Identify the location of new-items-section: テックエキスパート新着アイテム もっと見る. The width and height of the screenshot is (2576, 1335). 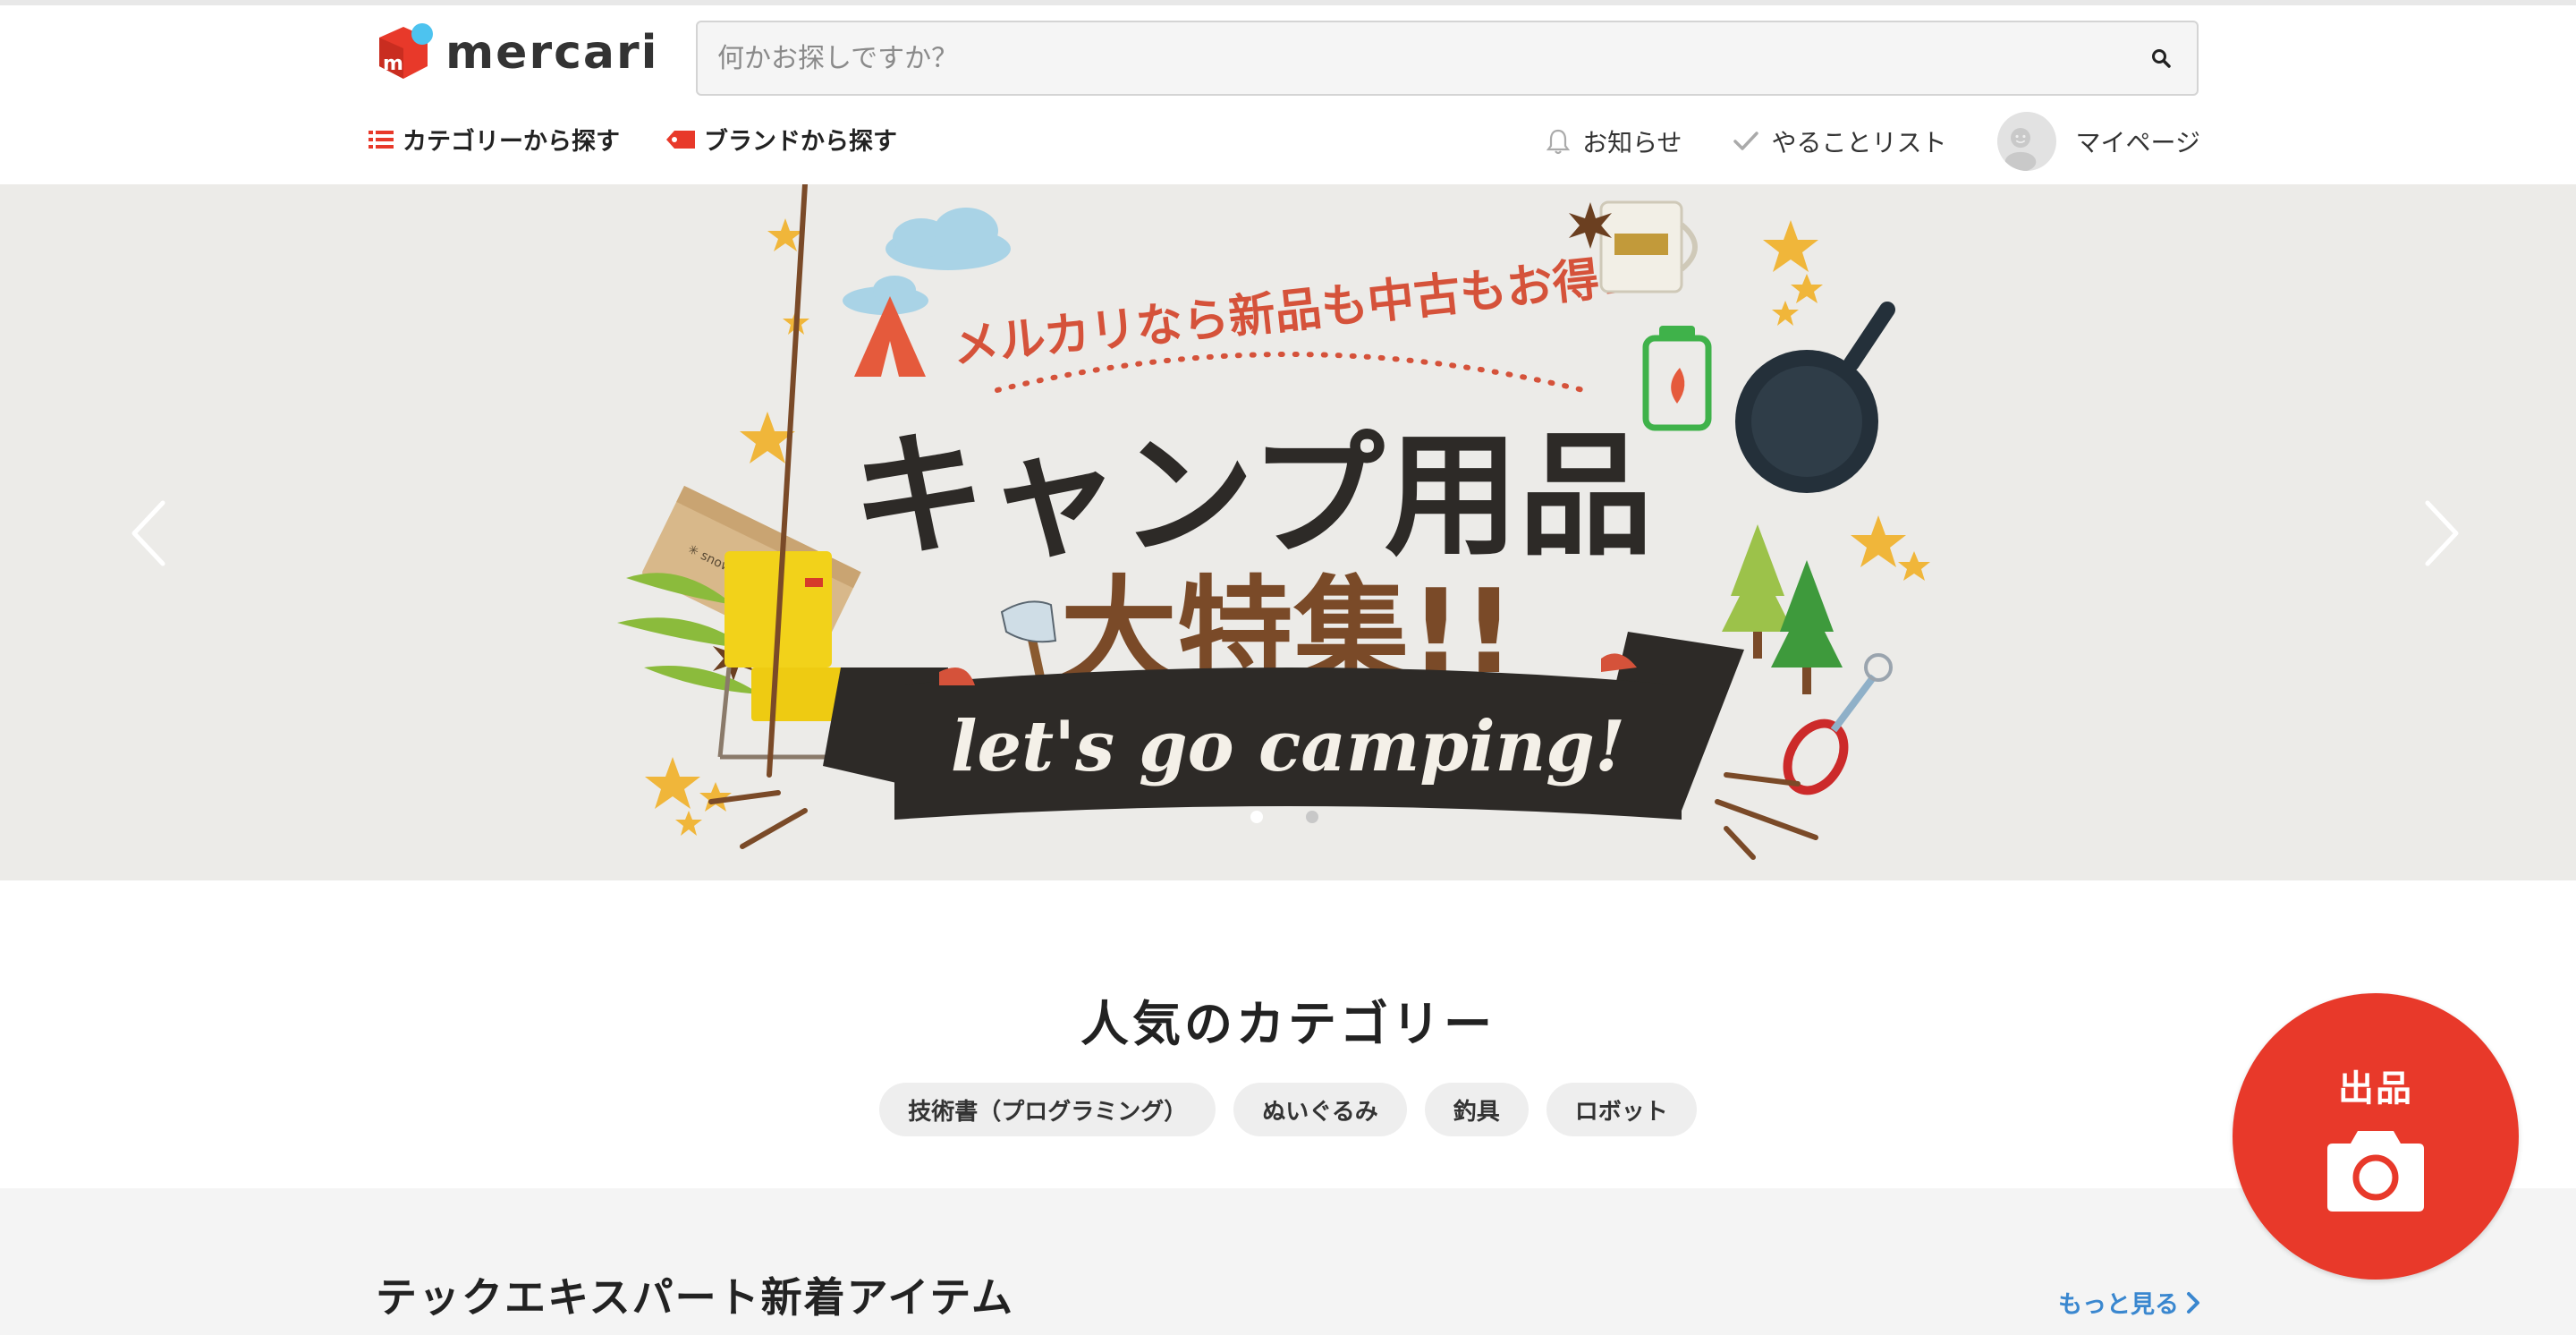
(1288, 1261).